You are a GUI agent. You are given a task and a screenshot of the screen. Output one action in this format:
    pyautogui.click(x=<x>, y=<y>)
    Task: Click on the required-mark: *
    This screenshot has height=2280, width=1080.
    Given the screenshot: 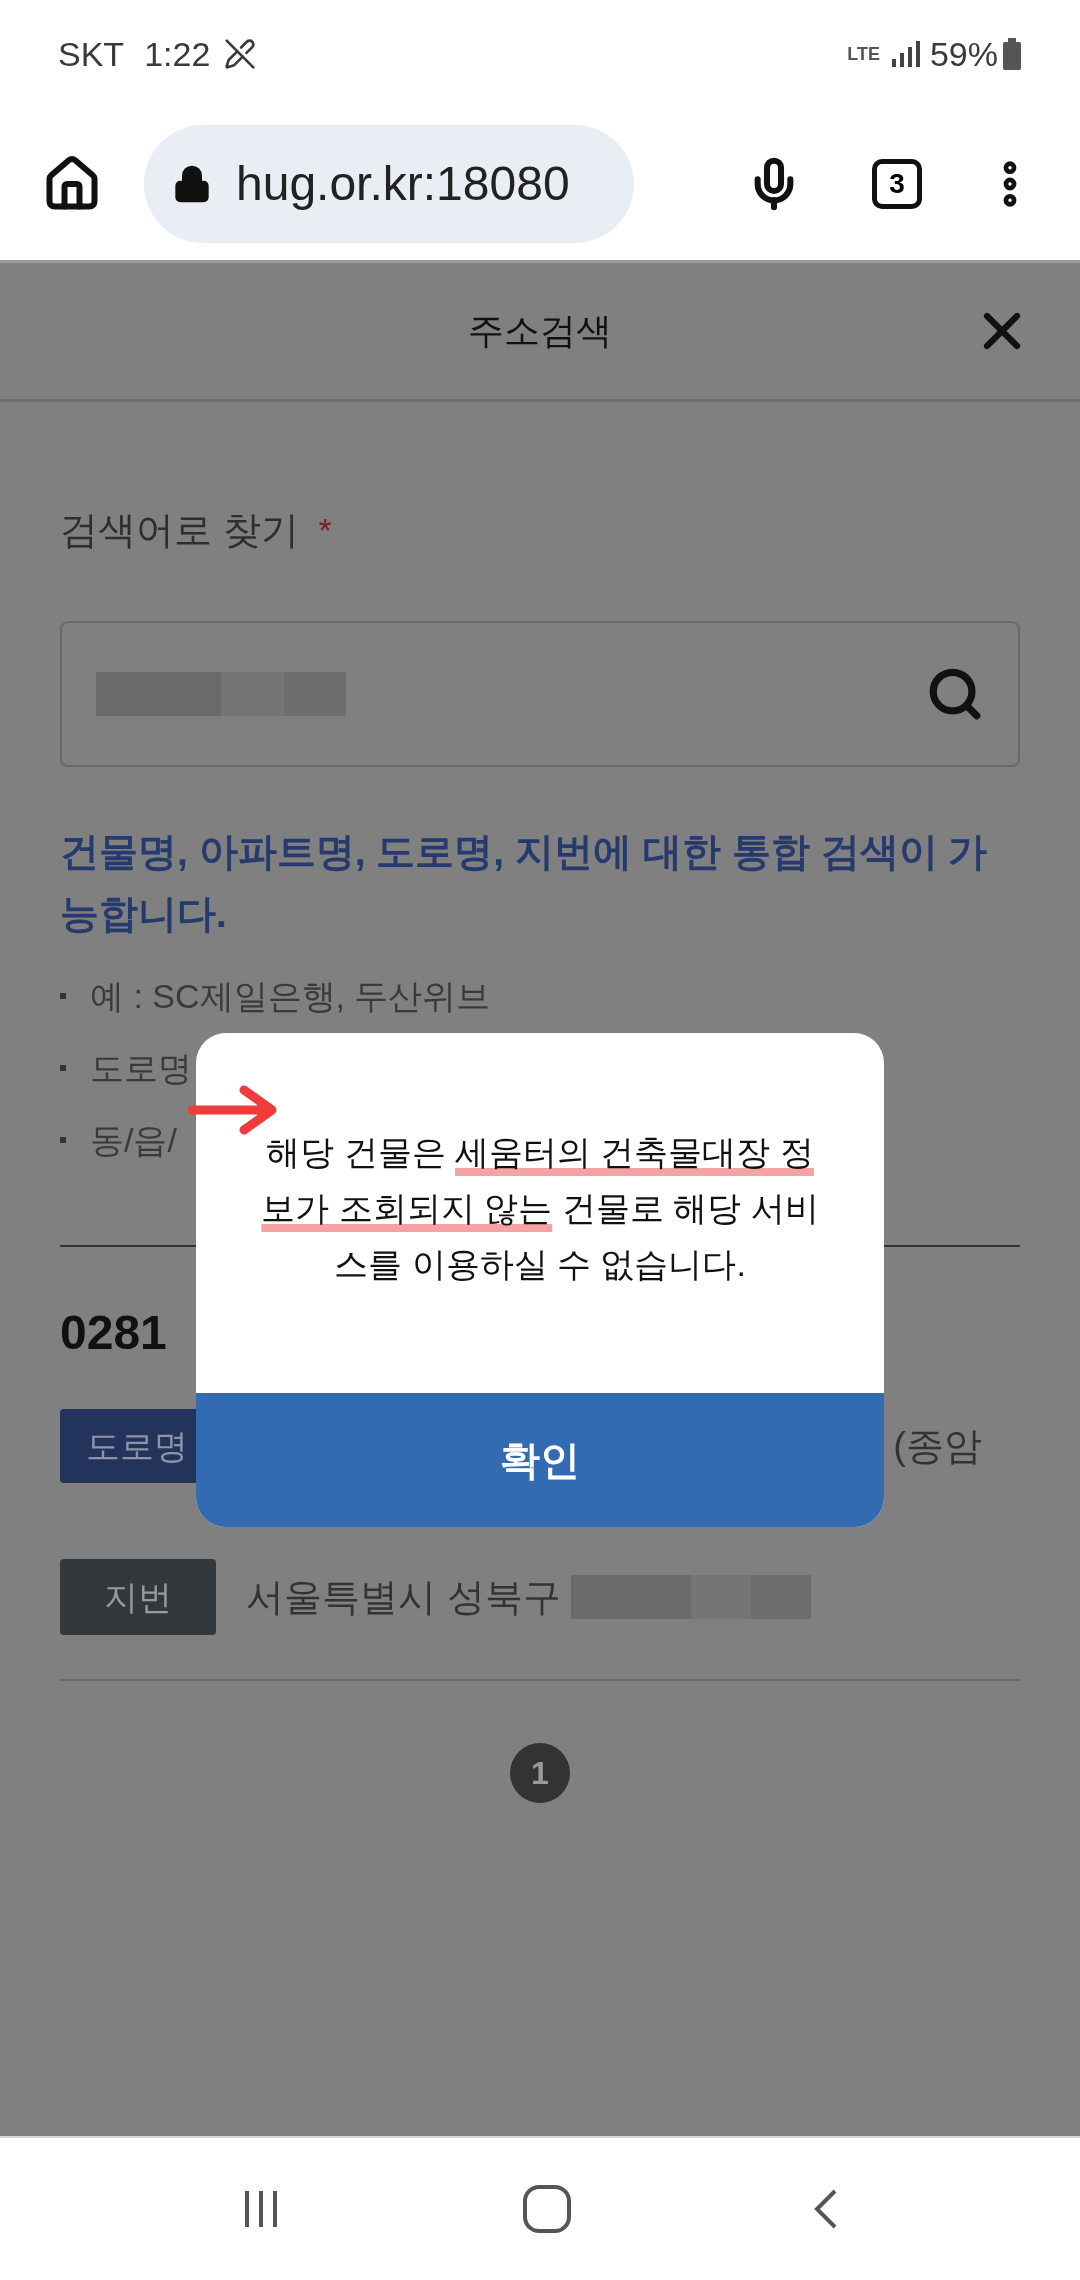 What is the action you would take?
    pyautogui.click(x=325, y=530)
    